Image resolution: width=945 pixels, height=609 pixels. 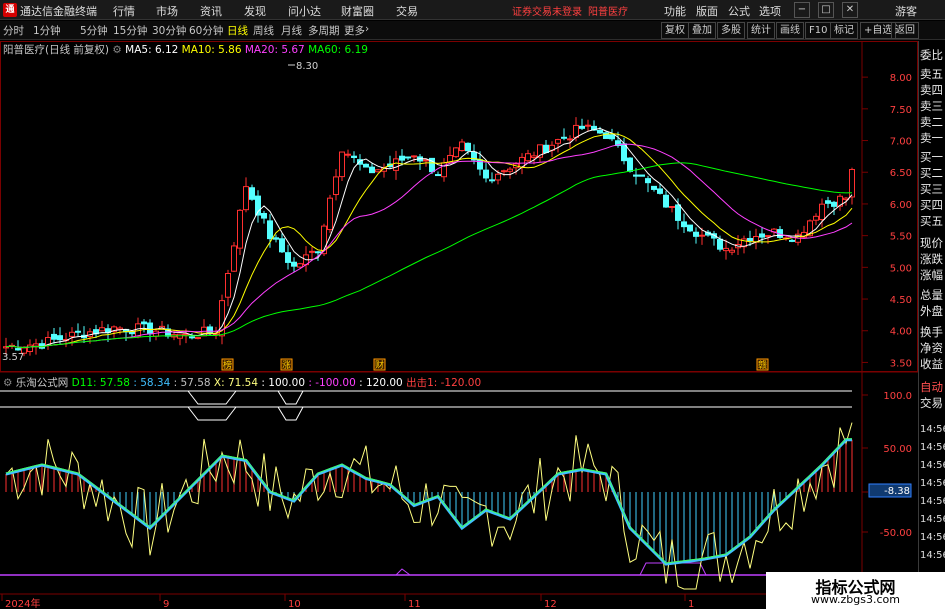 I want to click on quote-label: 外盘, so click(x=932, y=311).